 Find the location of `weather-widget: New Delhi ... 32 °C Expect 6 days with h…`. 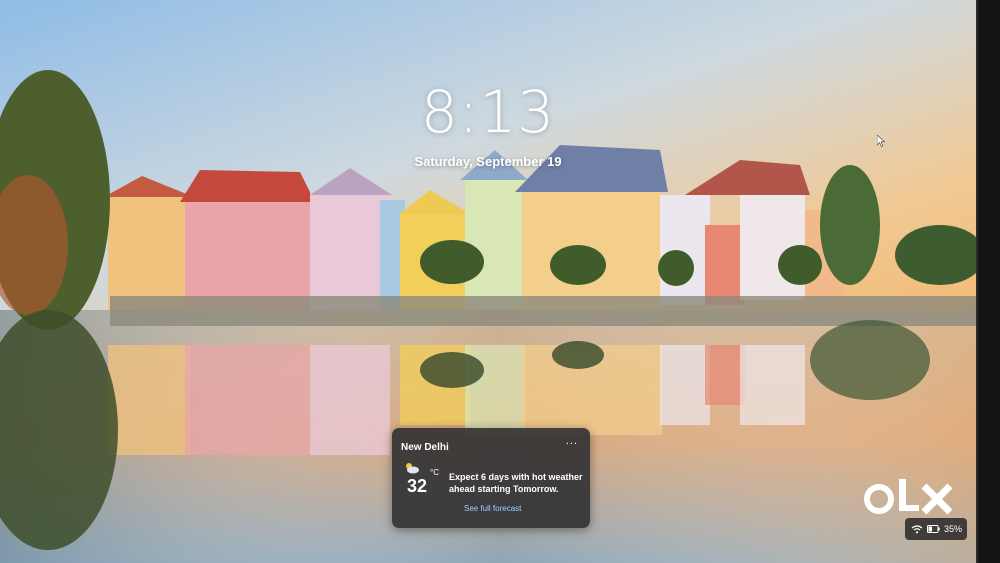

weather-widget: New Delhi ... 32 °C Expect 6 days with h… is located at coordinates (491, 478).